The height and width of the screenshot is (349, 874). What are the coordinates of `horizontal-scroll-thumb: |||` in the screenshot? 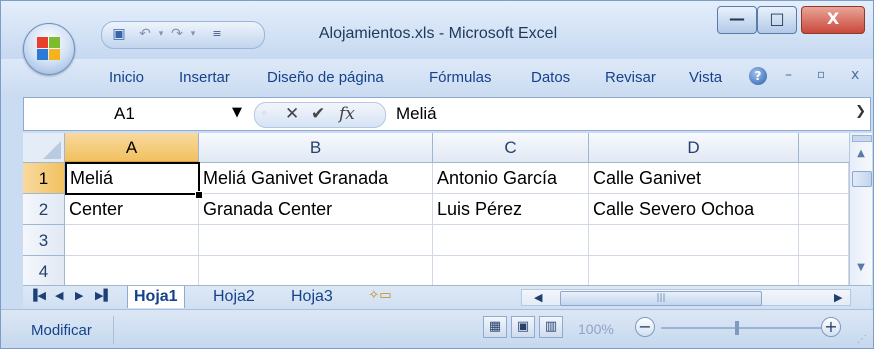 It's located at (661, 298).